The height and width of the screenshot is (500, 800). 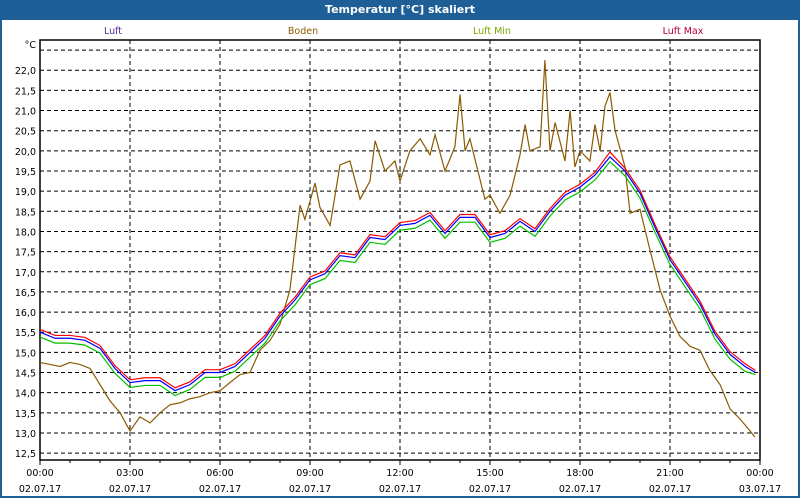 What do you see at coordinates (25, 434) in the screenshot?
I see `y-tick-label: 13,0` at bounding box center [25, 434].